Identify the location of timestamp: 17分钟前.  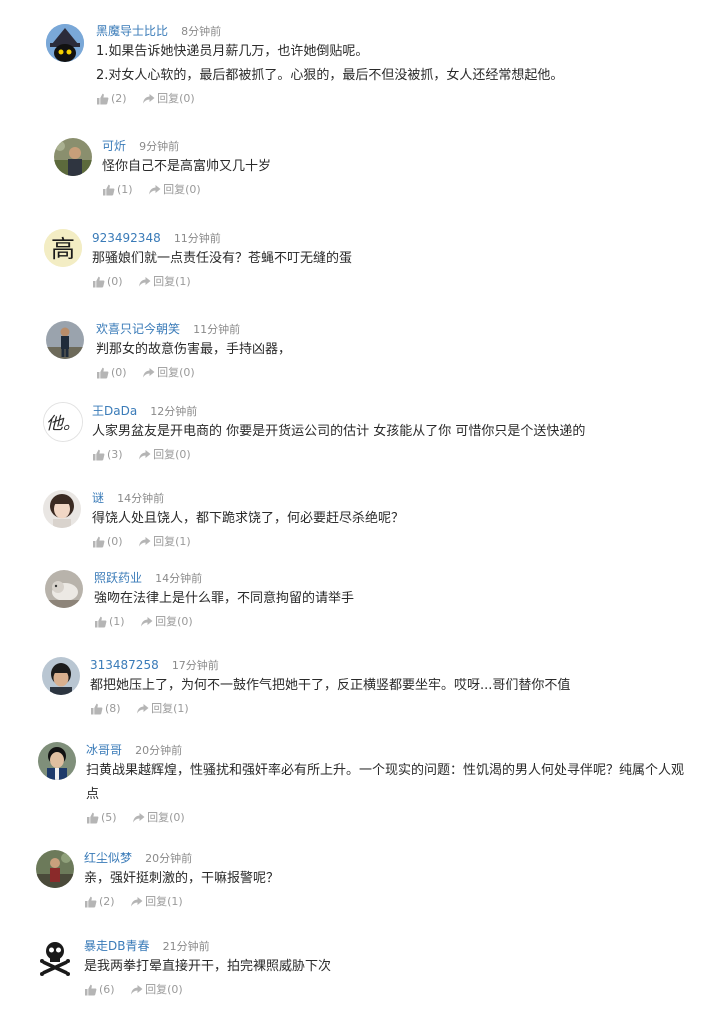
(195, 665).